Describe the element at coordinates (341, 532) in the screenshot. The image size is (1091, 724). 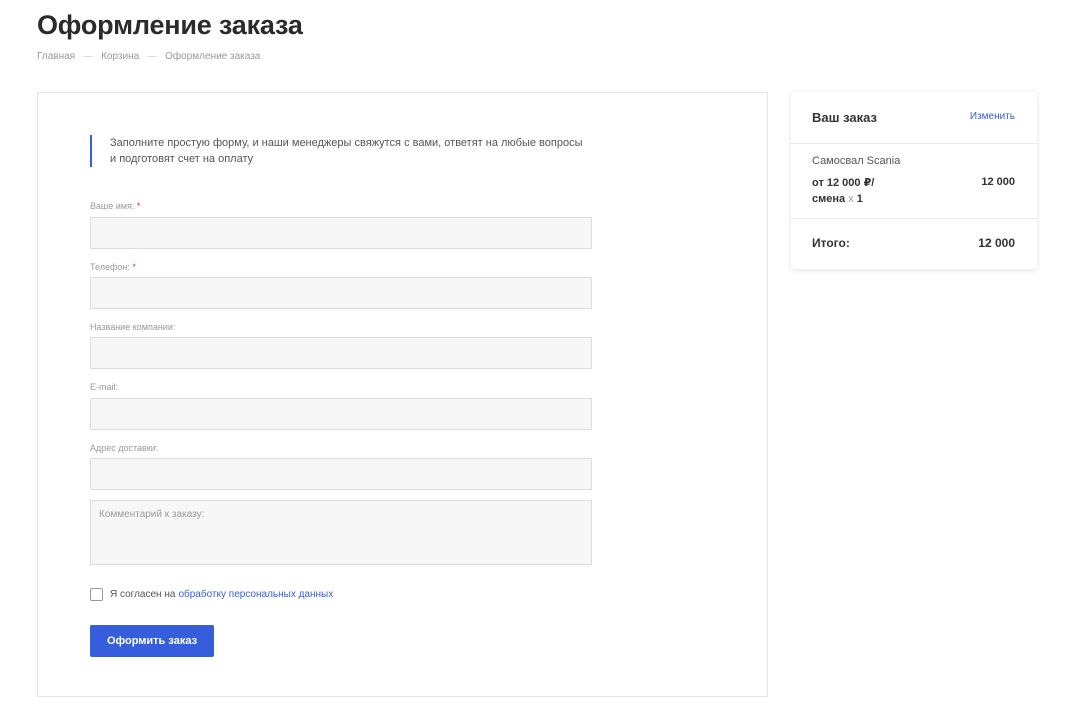
I see `comment-textarea` at that location.